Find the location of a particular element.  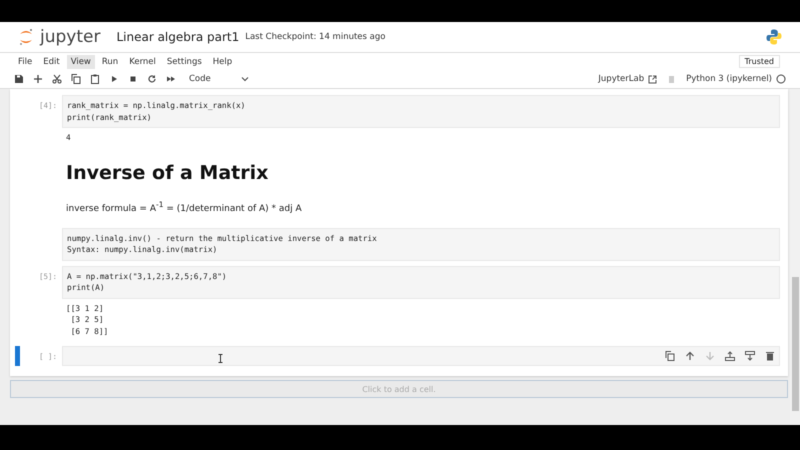

up-arrow-icon is located at coordinates (690, 356).